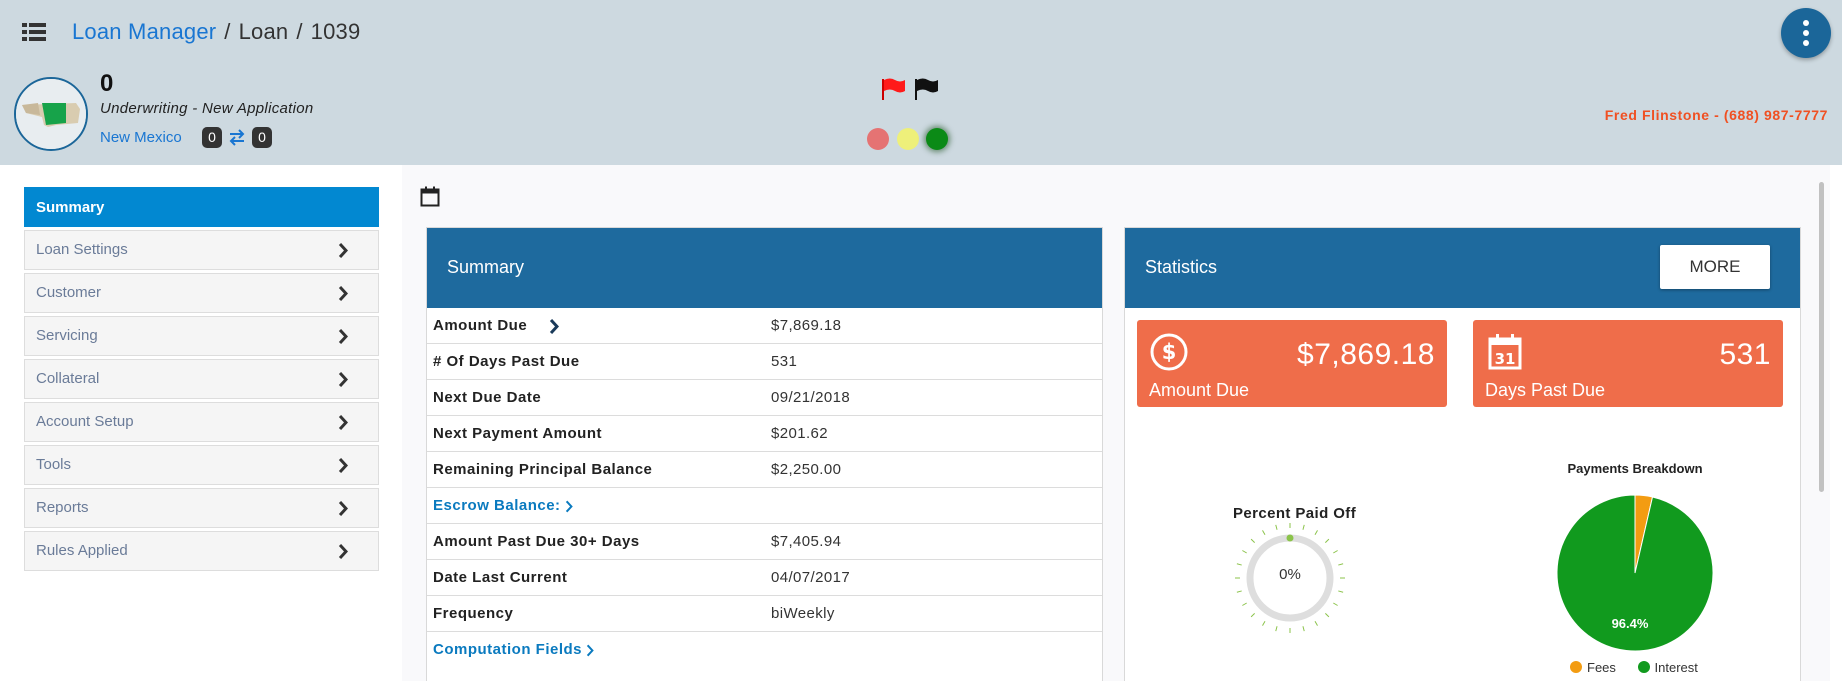  I want to click on breadcrumb-loan-manager: Loan Manager, so click(144, 31).